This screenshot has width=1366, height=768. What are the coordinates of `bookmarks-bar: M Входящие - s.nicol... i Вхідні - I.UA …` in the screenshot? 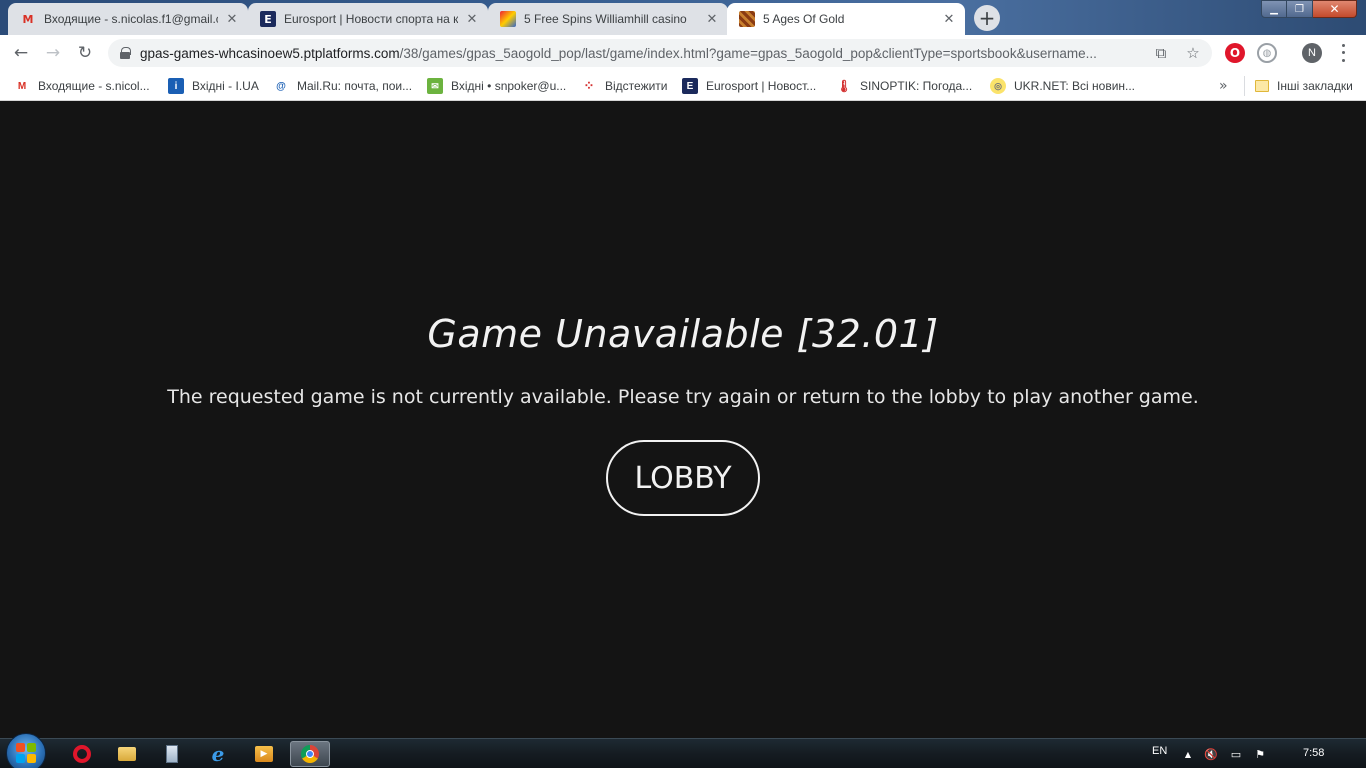 It's located at (683, 86).